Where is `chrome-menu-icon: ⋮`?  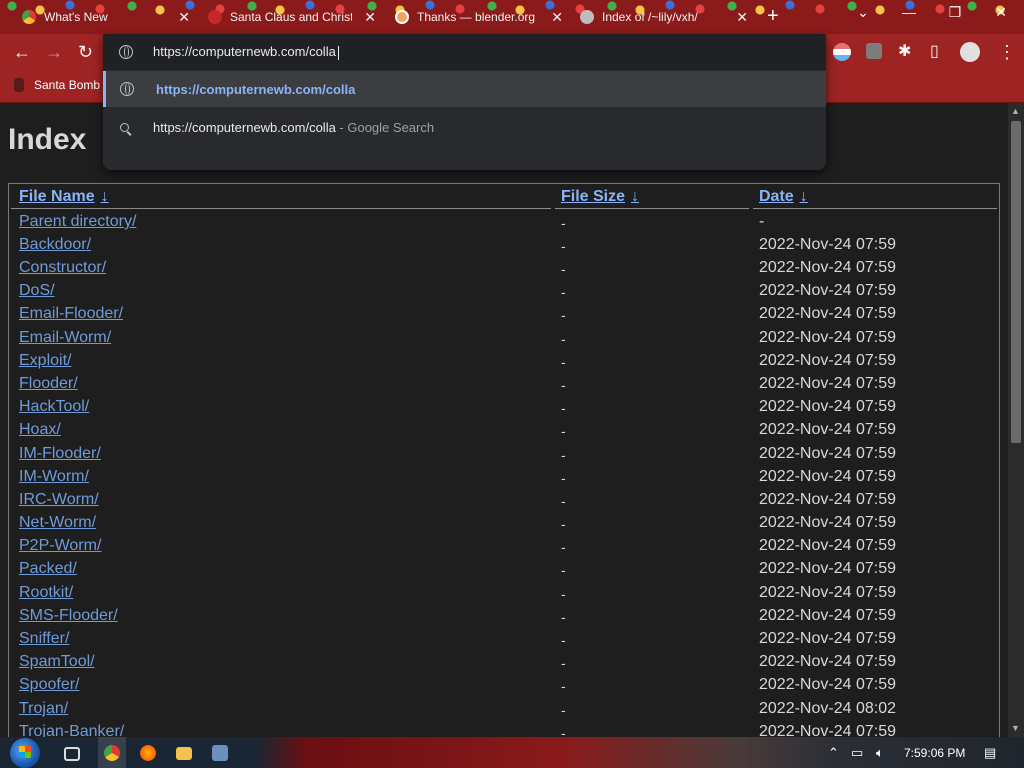
chrome-menu-icon: ⋮ is located at coordinates (1007, 52).